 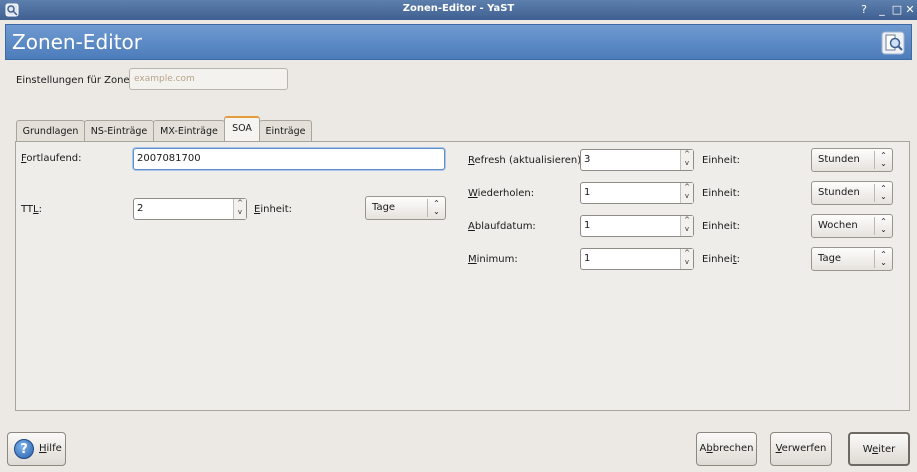 What do you see at coordinates (73, 80) in the screenshot?
I see `zone-label: Einstellungen für Zone` at bounding box center [73, 80].